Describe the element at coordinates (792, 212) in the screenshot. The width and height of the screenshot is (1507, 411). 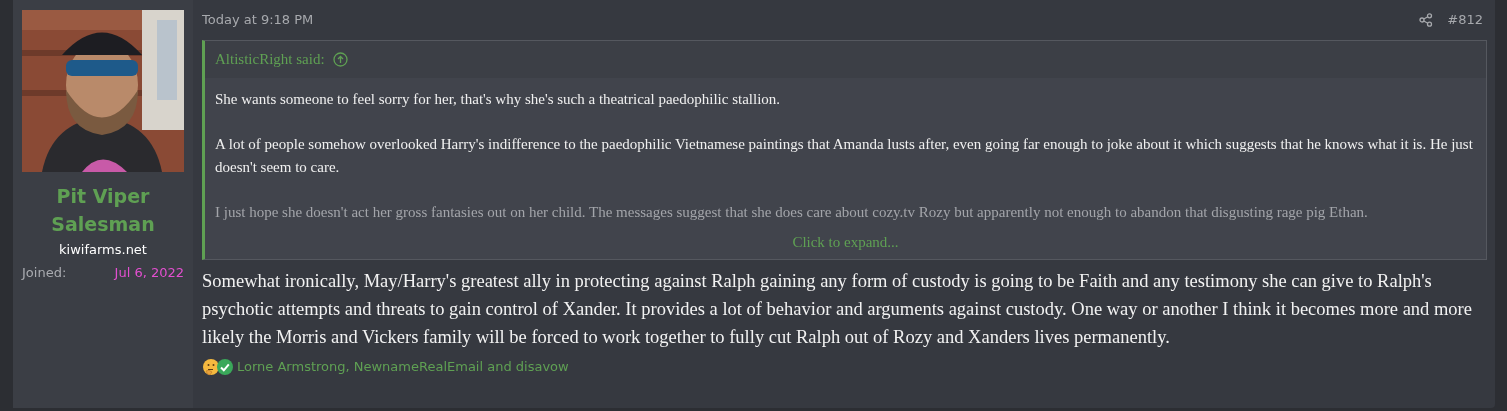
I see `quote-paragraph: I just hope she doesn't act her gross fantasies out on her child. The messages suggest that she does care about cozy.tv Rozy but apparently not enough to abandon that disgusting rage pig Ethan.` at that location.